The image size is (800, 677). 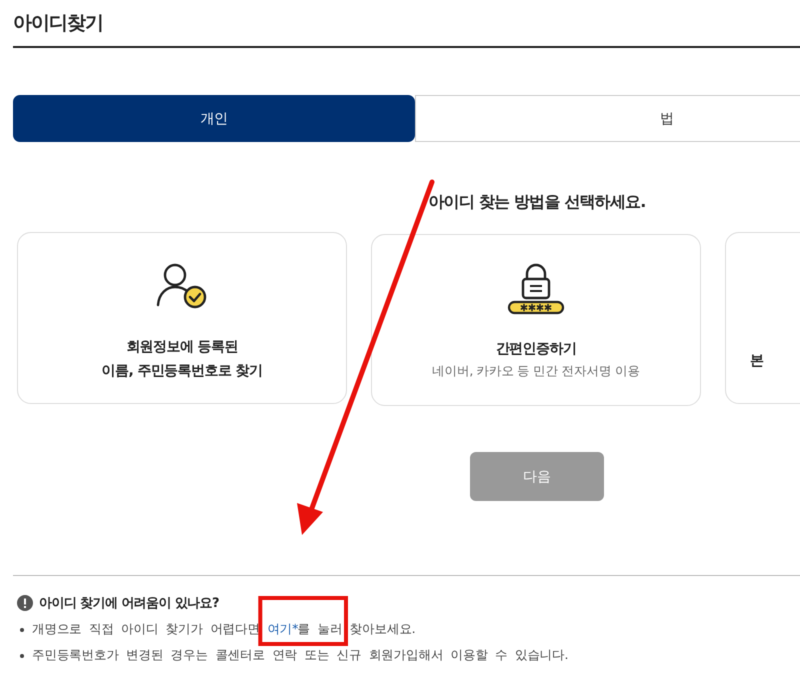 What do you see at coordinates (282, 628) in the screenshot?
I see `here-link: 여기*` at bounding box center [282, 628].